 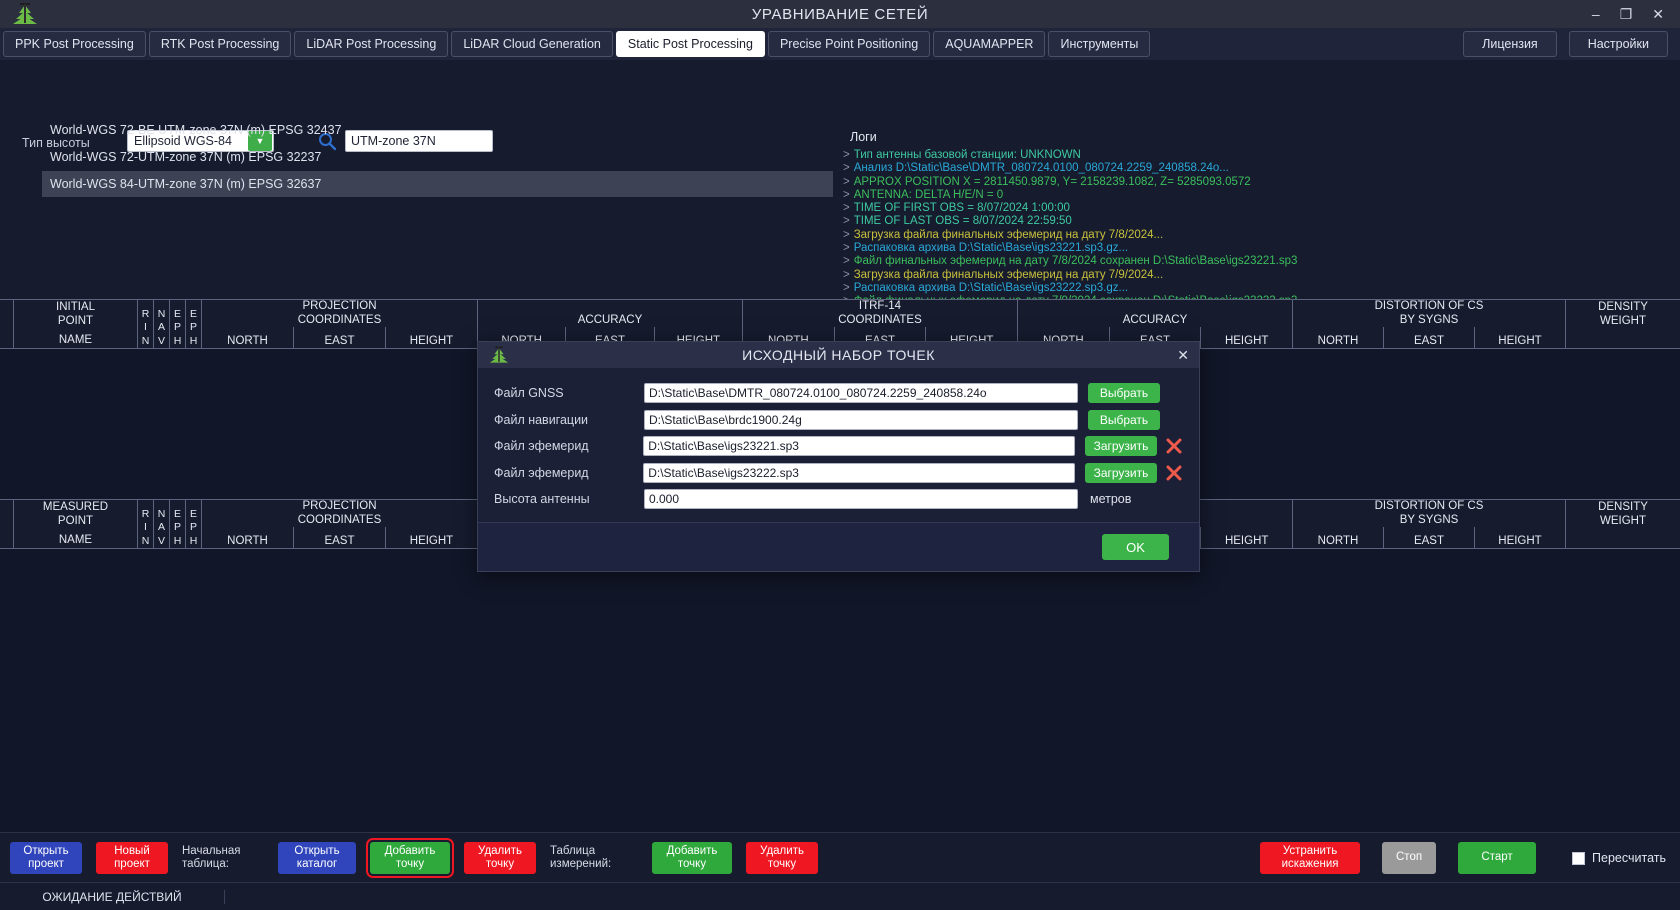 I want to click on delete-measured-point-button: Удалить точку, so click(x=782, y=858).